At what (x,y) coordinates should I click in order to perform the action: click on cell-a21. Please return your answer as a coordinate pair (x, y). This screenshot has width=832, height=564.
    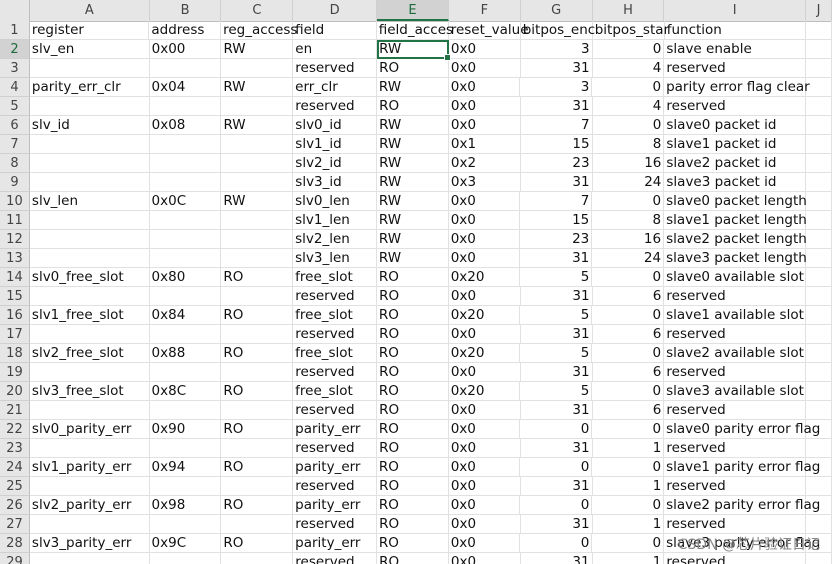
    Looking at the image, I should click on (89, 410).